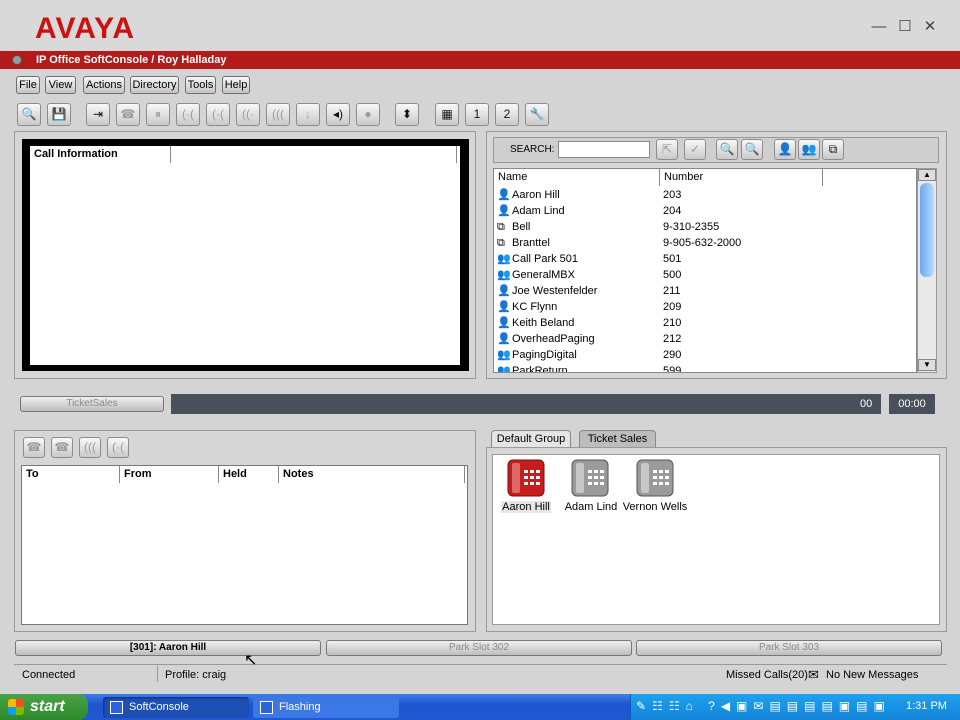  Describe the element at coordinates (158, 114) in the screenshot. I see `hold-icon: ⏸` at that location.